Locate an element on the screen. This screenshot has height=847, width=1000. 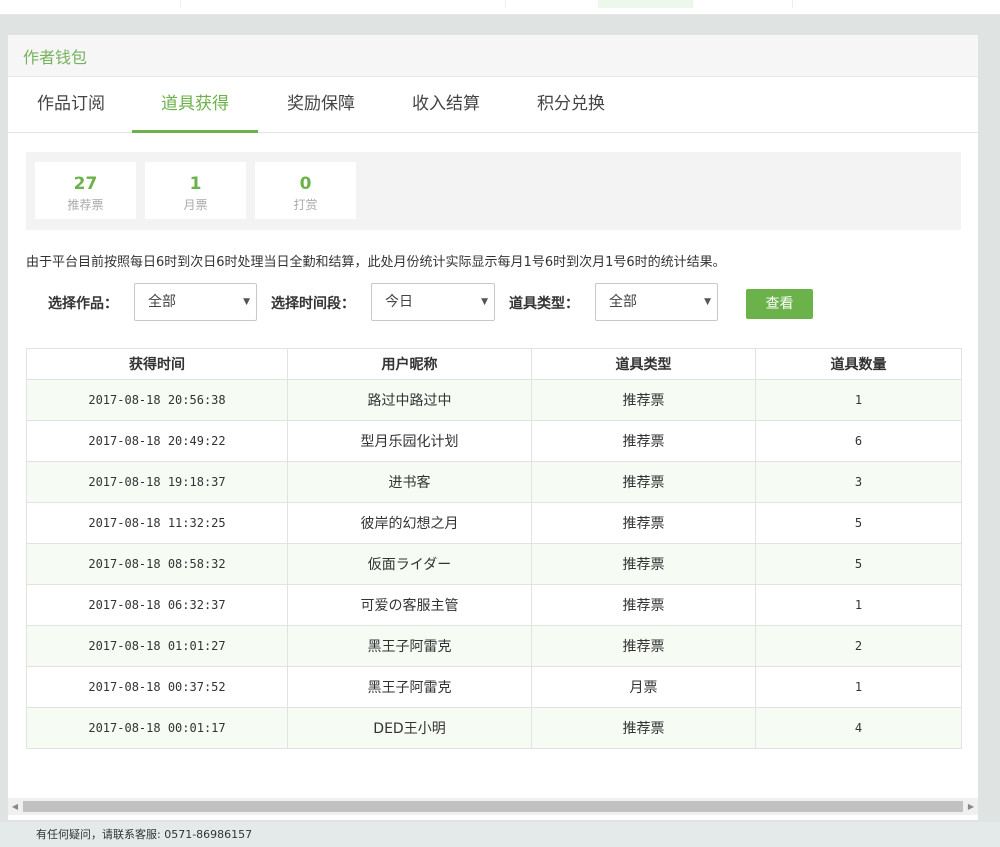
column-header: 道具数量 is located at coordinates (858, 364).